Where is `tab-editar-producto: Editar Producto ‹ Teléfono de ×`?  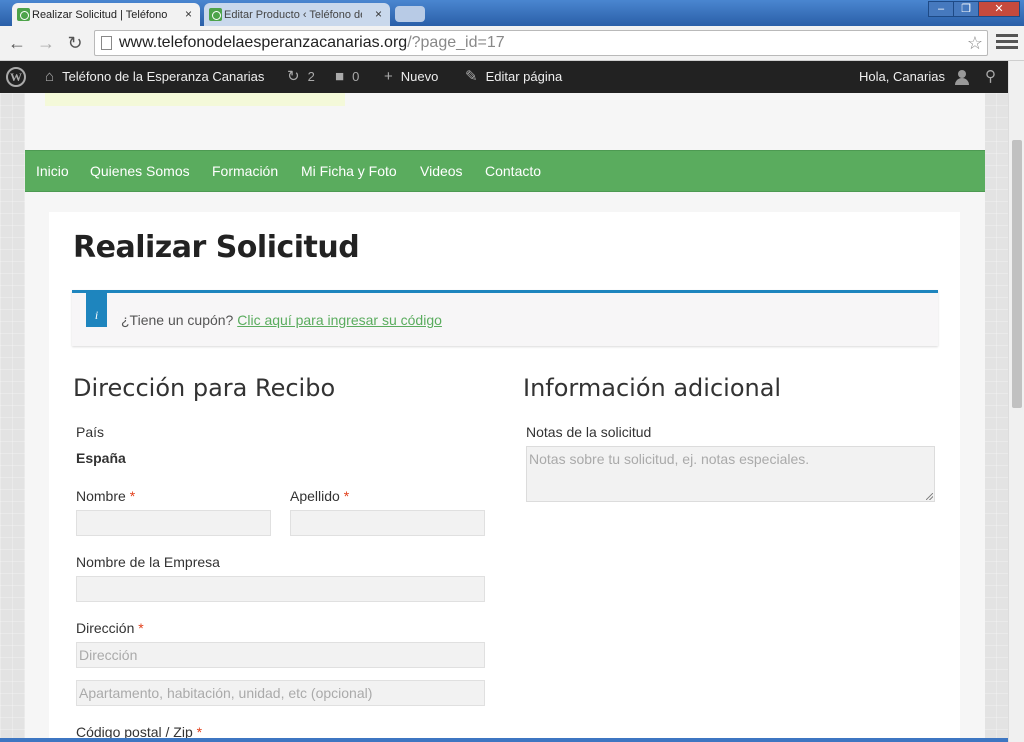 tab-editar-producto: Editar Producto ‹ Teléfono de × is located at coordinates (297, 14).